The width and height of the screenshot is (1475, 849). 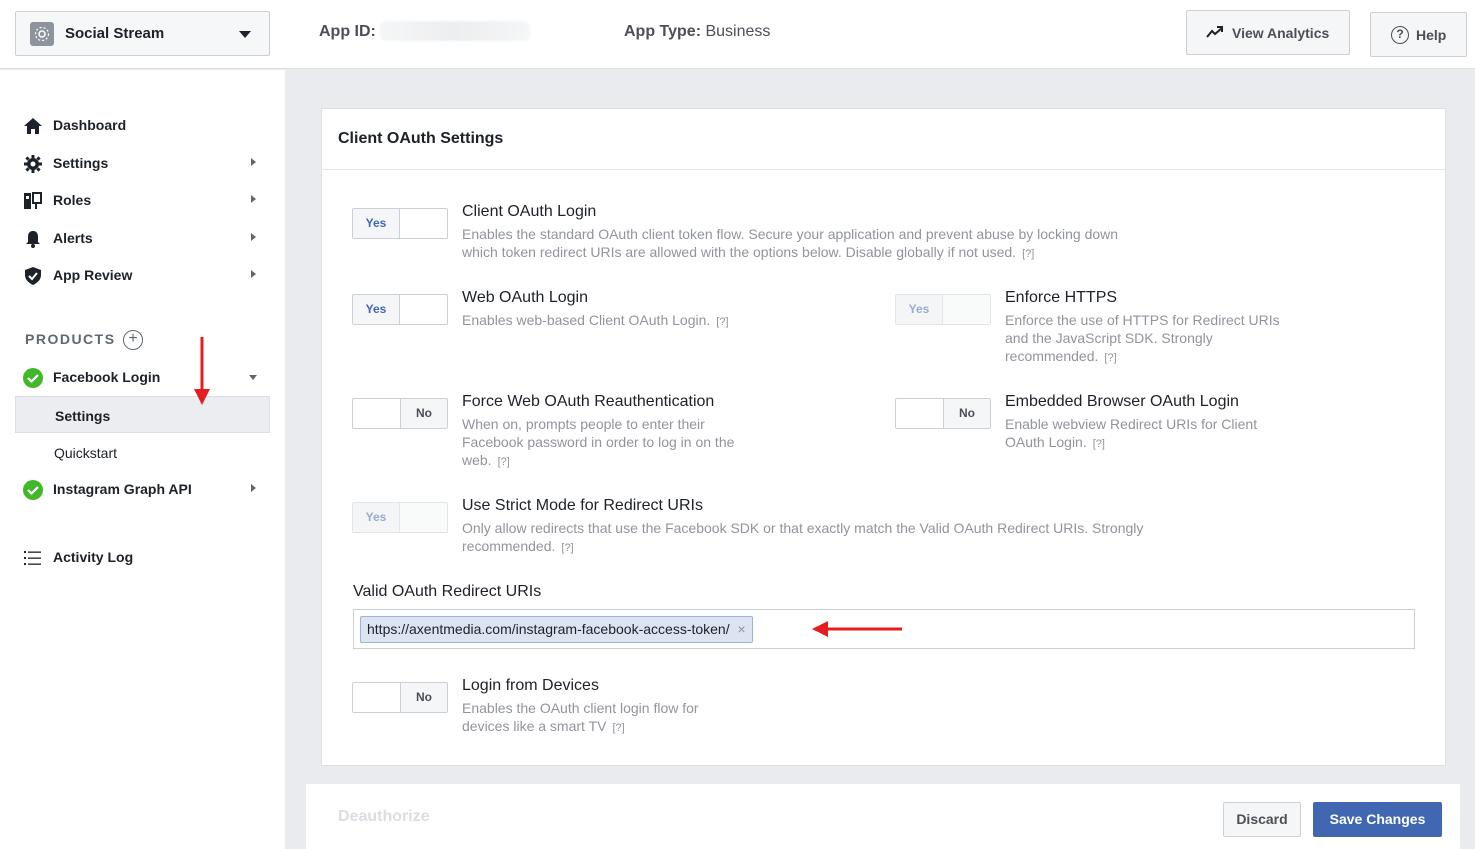 I want to click on help-button: ? Help, so click(x=1418, y=34).